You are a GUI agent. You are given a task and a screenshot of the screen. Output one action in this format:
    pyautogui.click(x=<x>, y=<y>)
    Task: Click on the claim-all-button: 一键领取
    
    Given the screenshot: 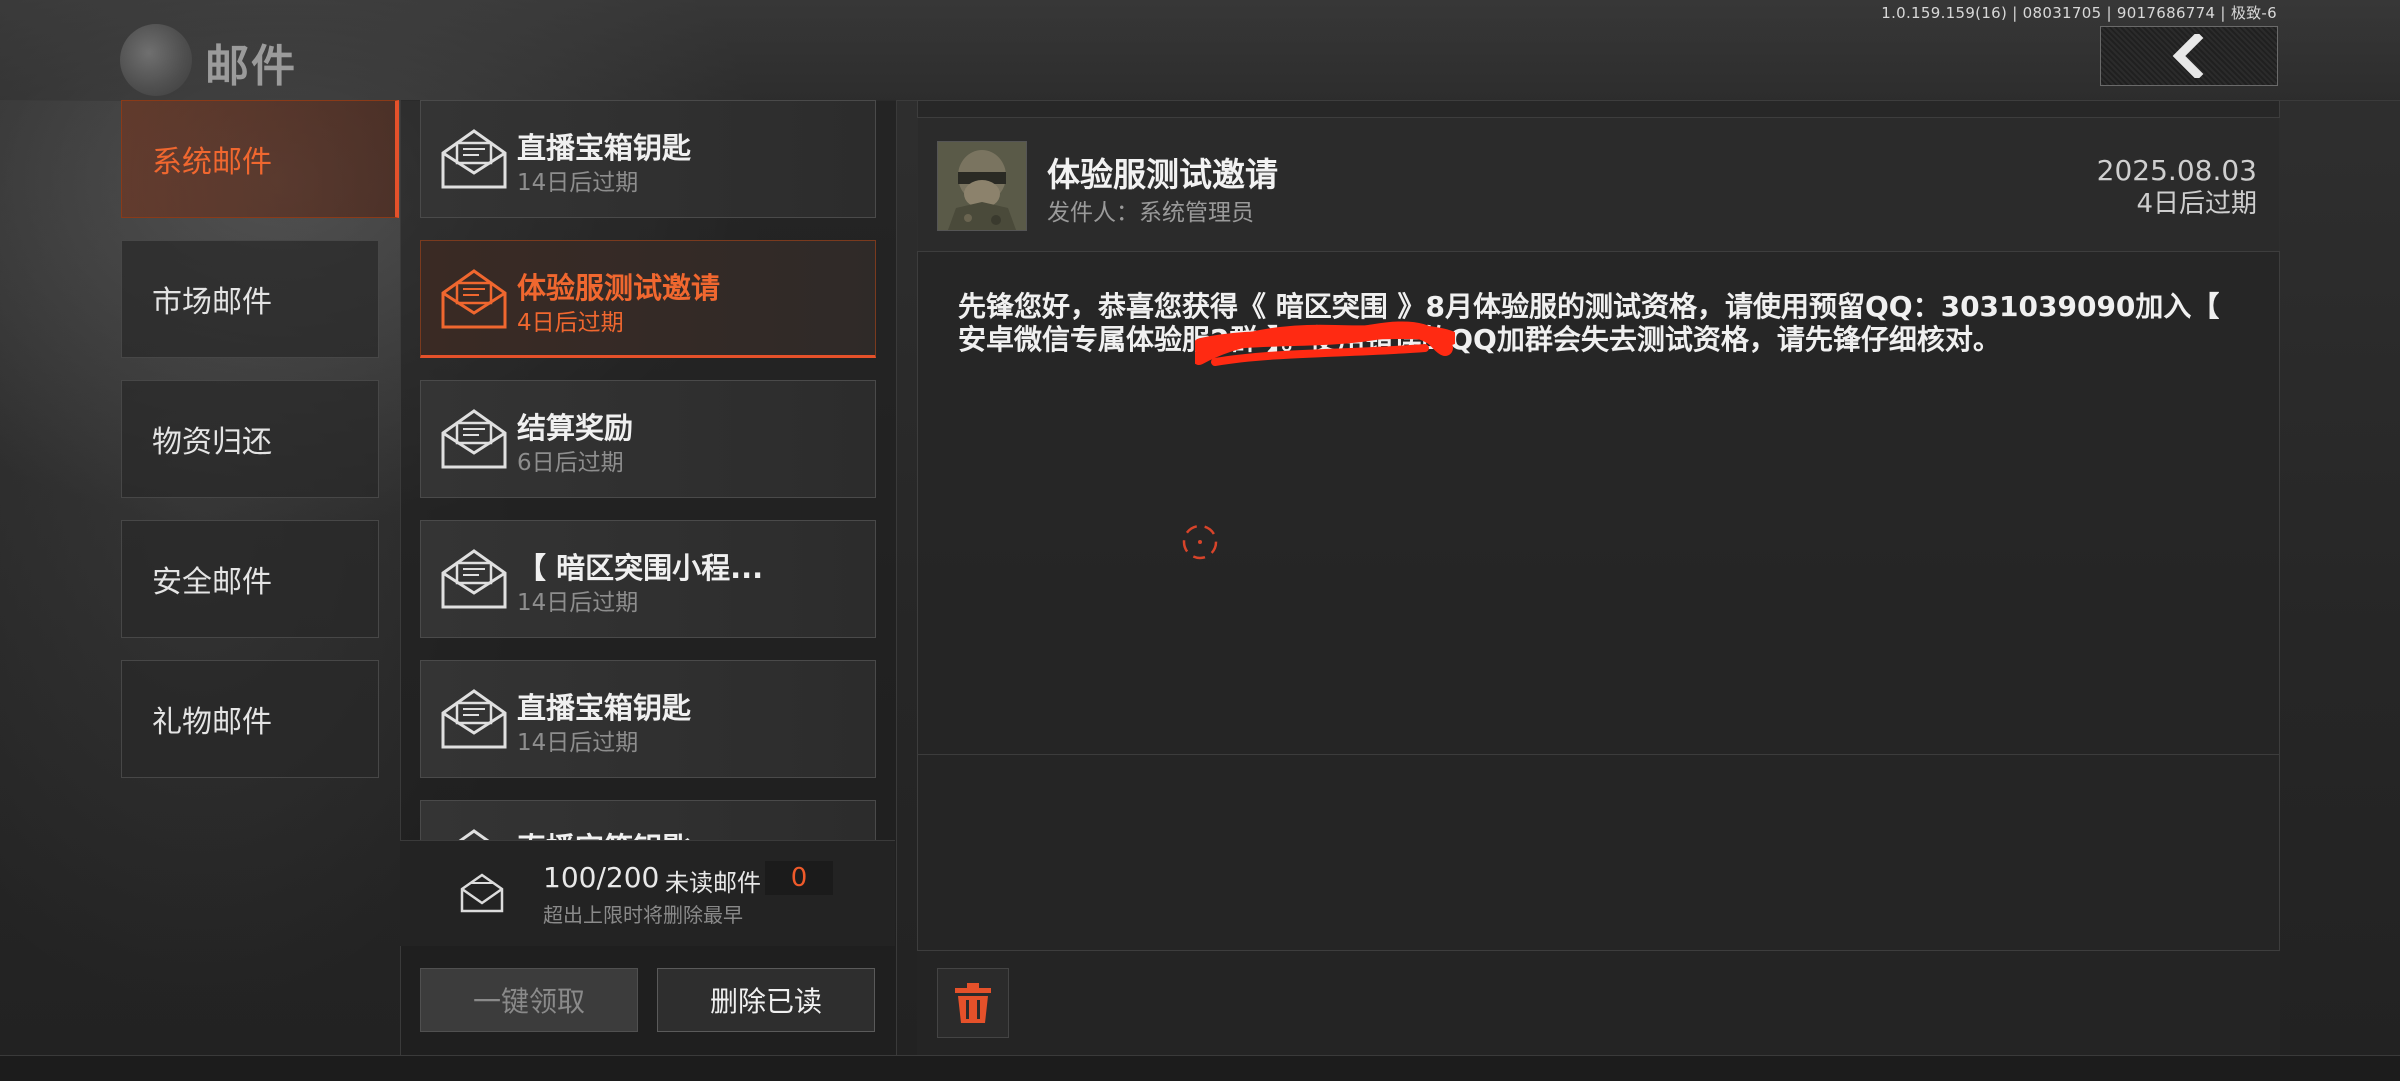 What is the action you would take?
    pyautogui.click(x=529, y=1000)
    